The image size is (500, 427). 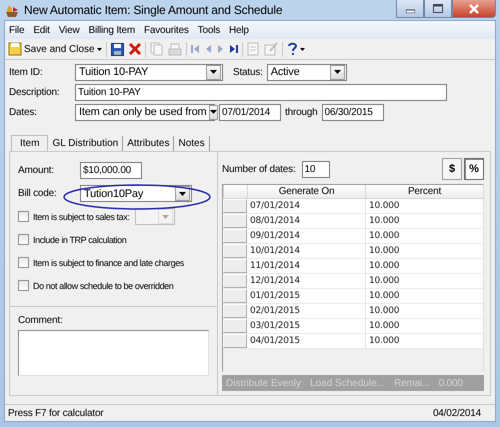 I want to click on save-icon, so click(x=117, y=49).